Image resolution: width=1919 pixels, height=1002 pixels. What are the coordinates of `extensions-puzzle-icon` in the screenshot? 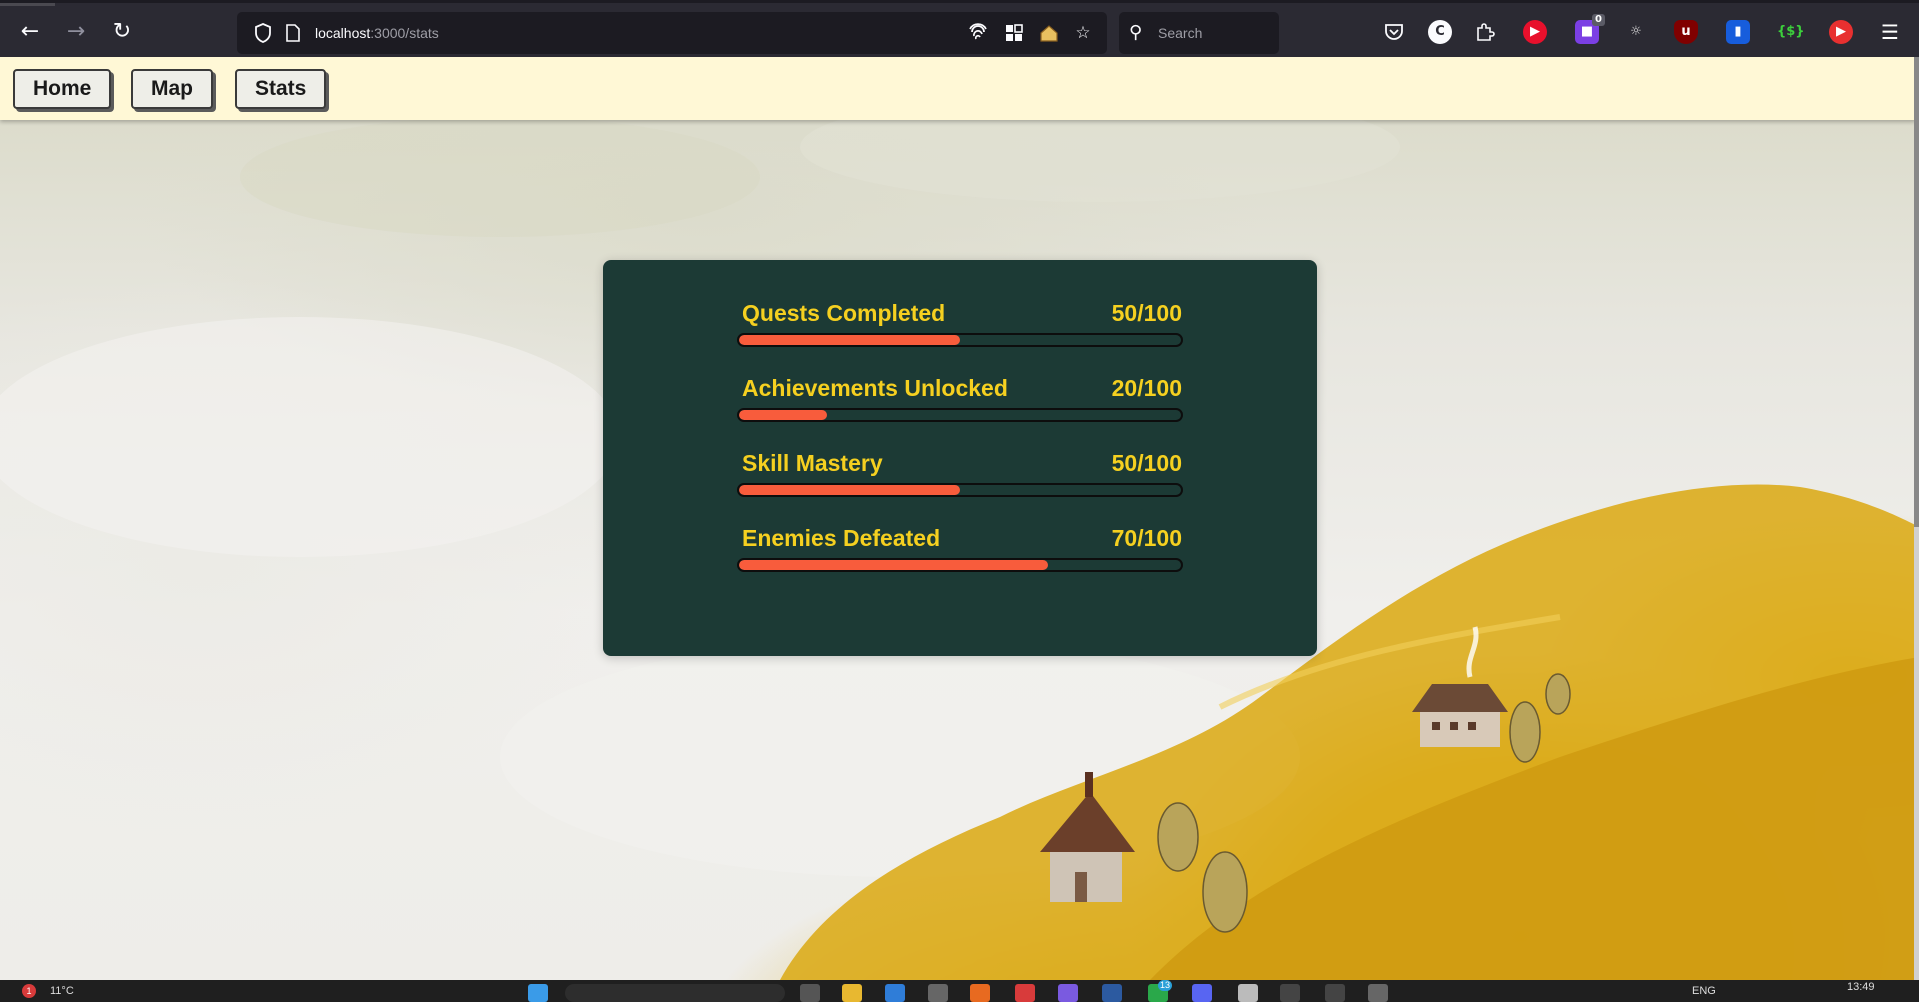 It's located at (1485, 32).